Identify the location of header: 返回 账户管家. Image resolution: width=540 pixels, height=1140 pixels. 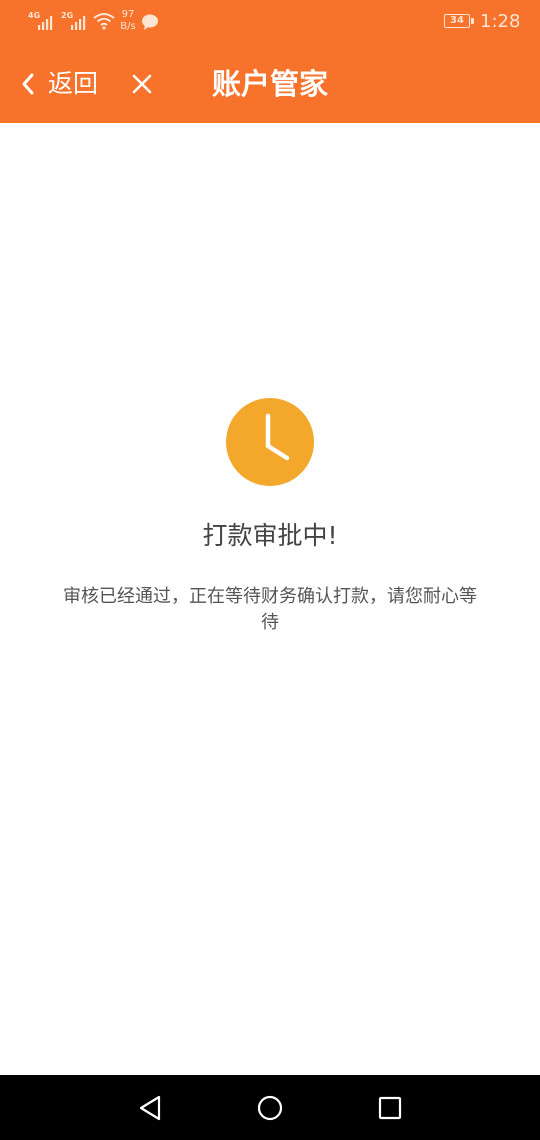
(270, 83).